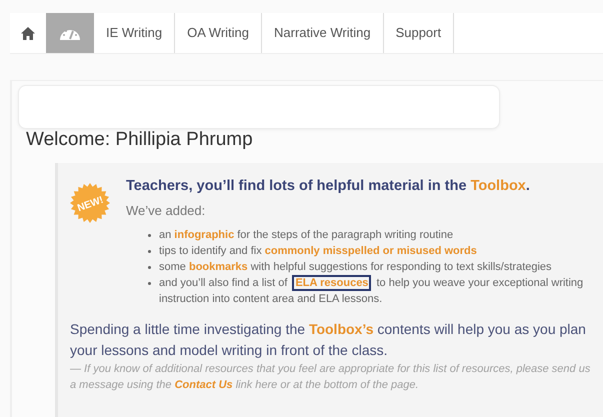  I want to click on link: ELA resouces, so click(332, 282).